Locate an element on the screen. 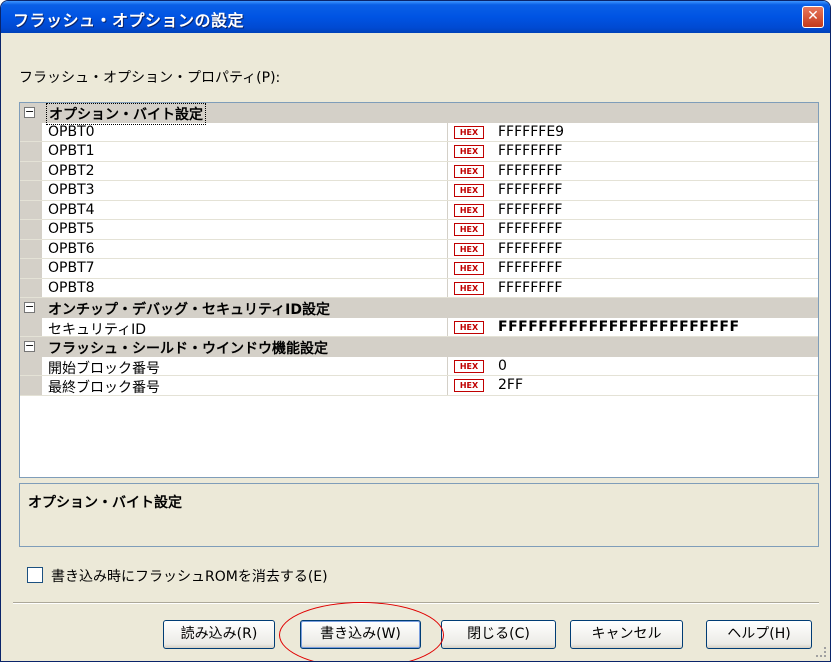  read-button: 読み込み(R) is located at coordinates (219, 634).